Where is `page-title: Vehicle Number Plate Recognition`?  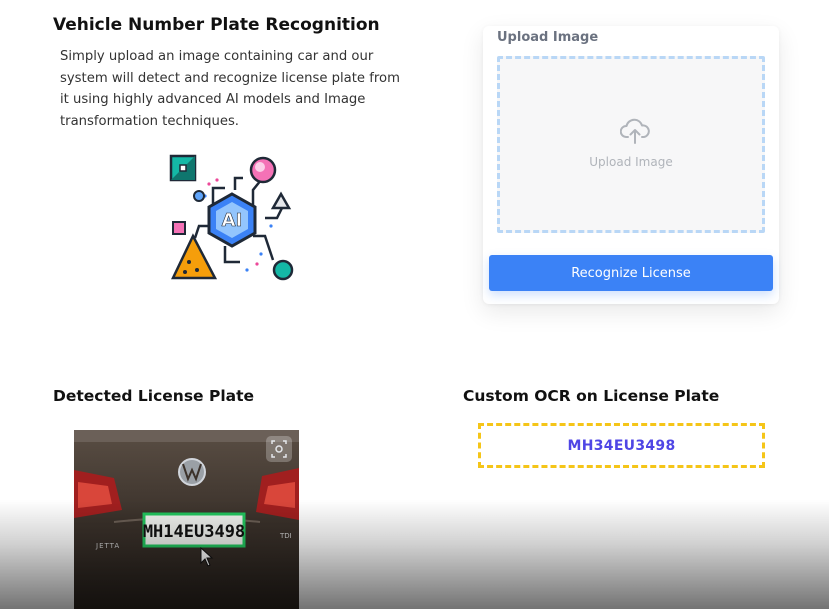
page-title: Vehicle Number Plate Recognition is located at coordinates (216, 25).